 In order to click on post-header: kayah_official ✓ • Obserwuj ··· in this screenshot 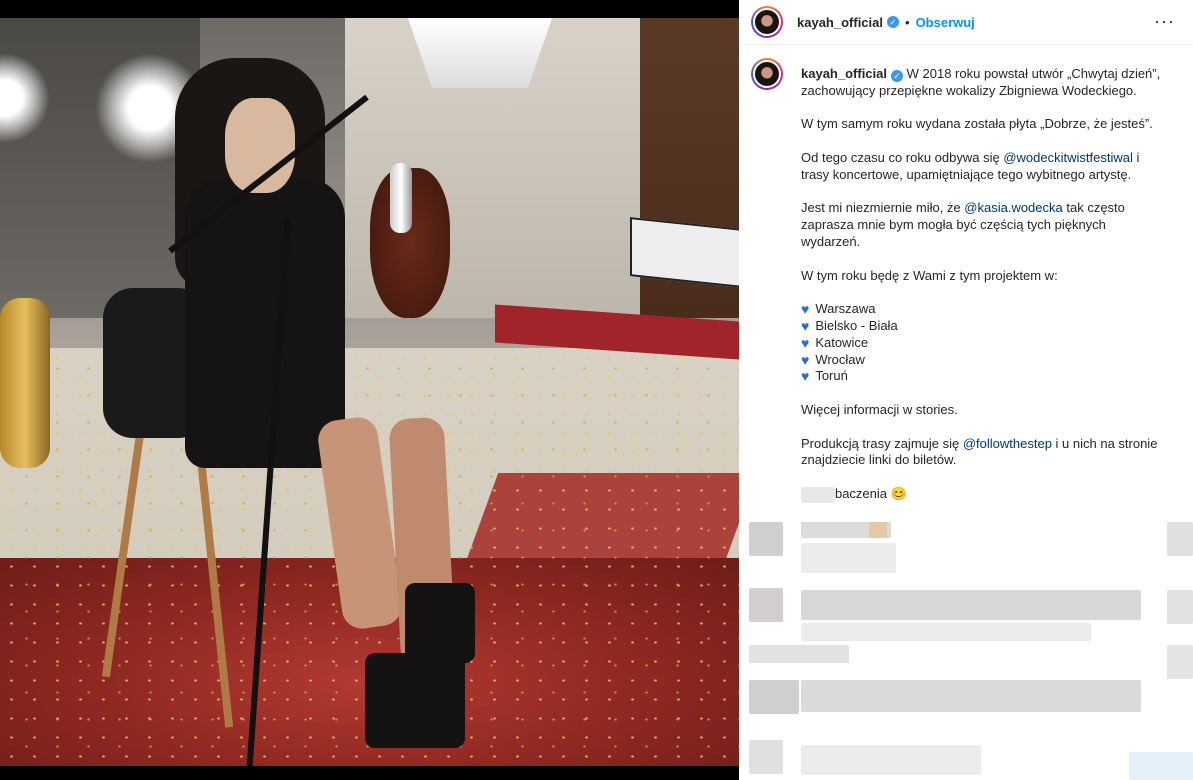, I will do `click(966, 22)`.